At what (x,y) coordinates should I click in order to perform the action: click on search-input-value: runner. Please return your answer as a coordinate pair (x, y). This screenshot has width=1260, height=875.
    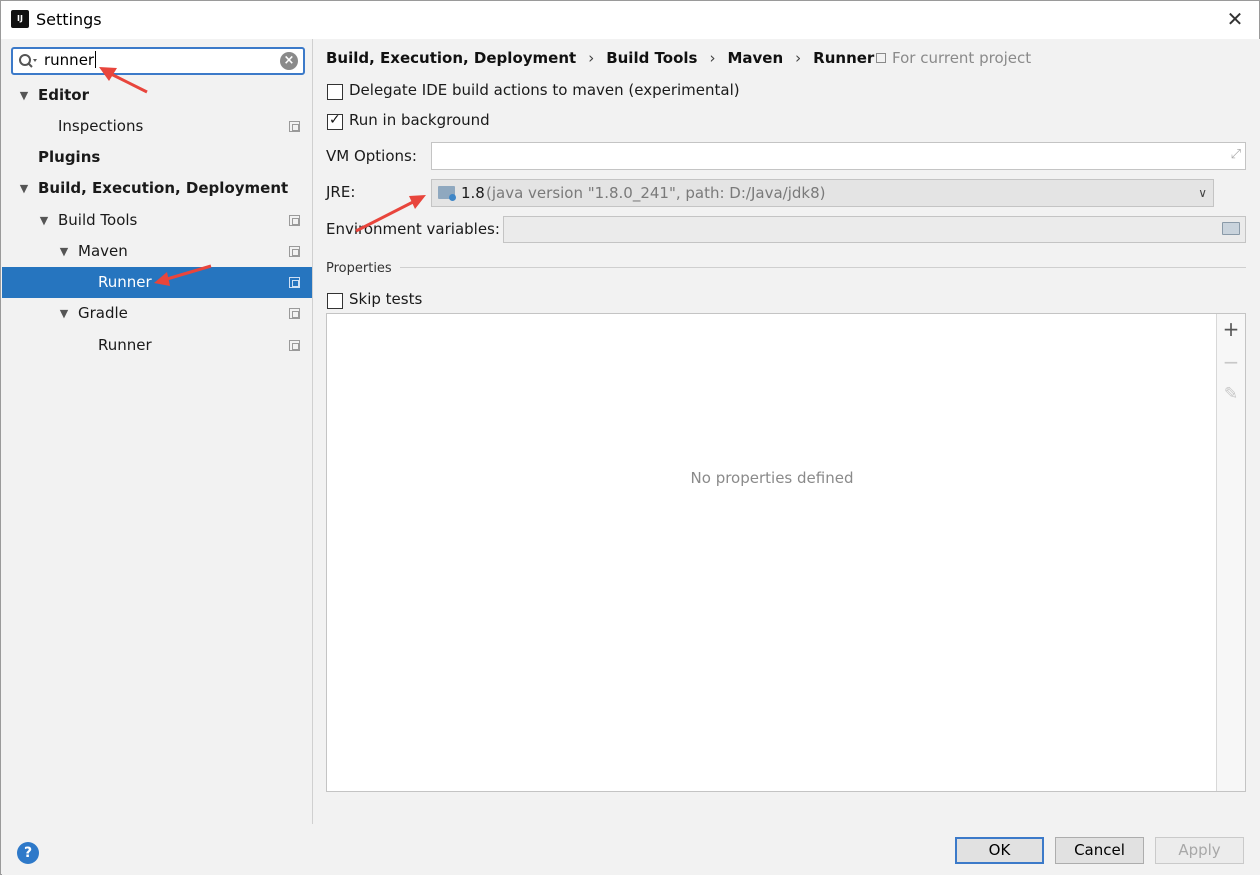
    Looking at the image, I should click on (70, 60).